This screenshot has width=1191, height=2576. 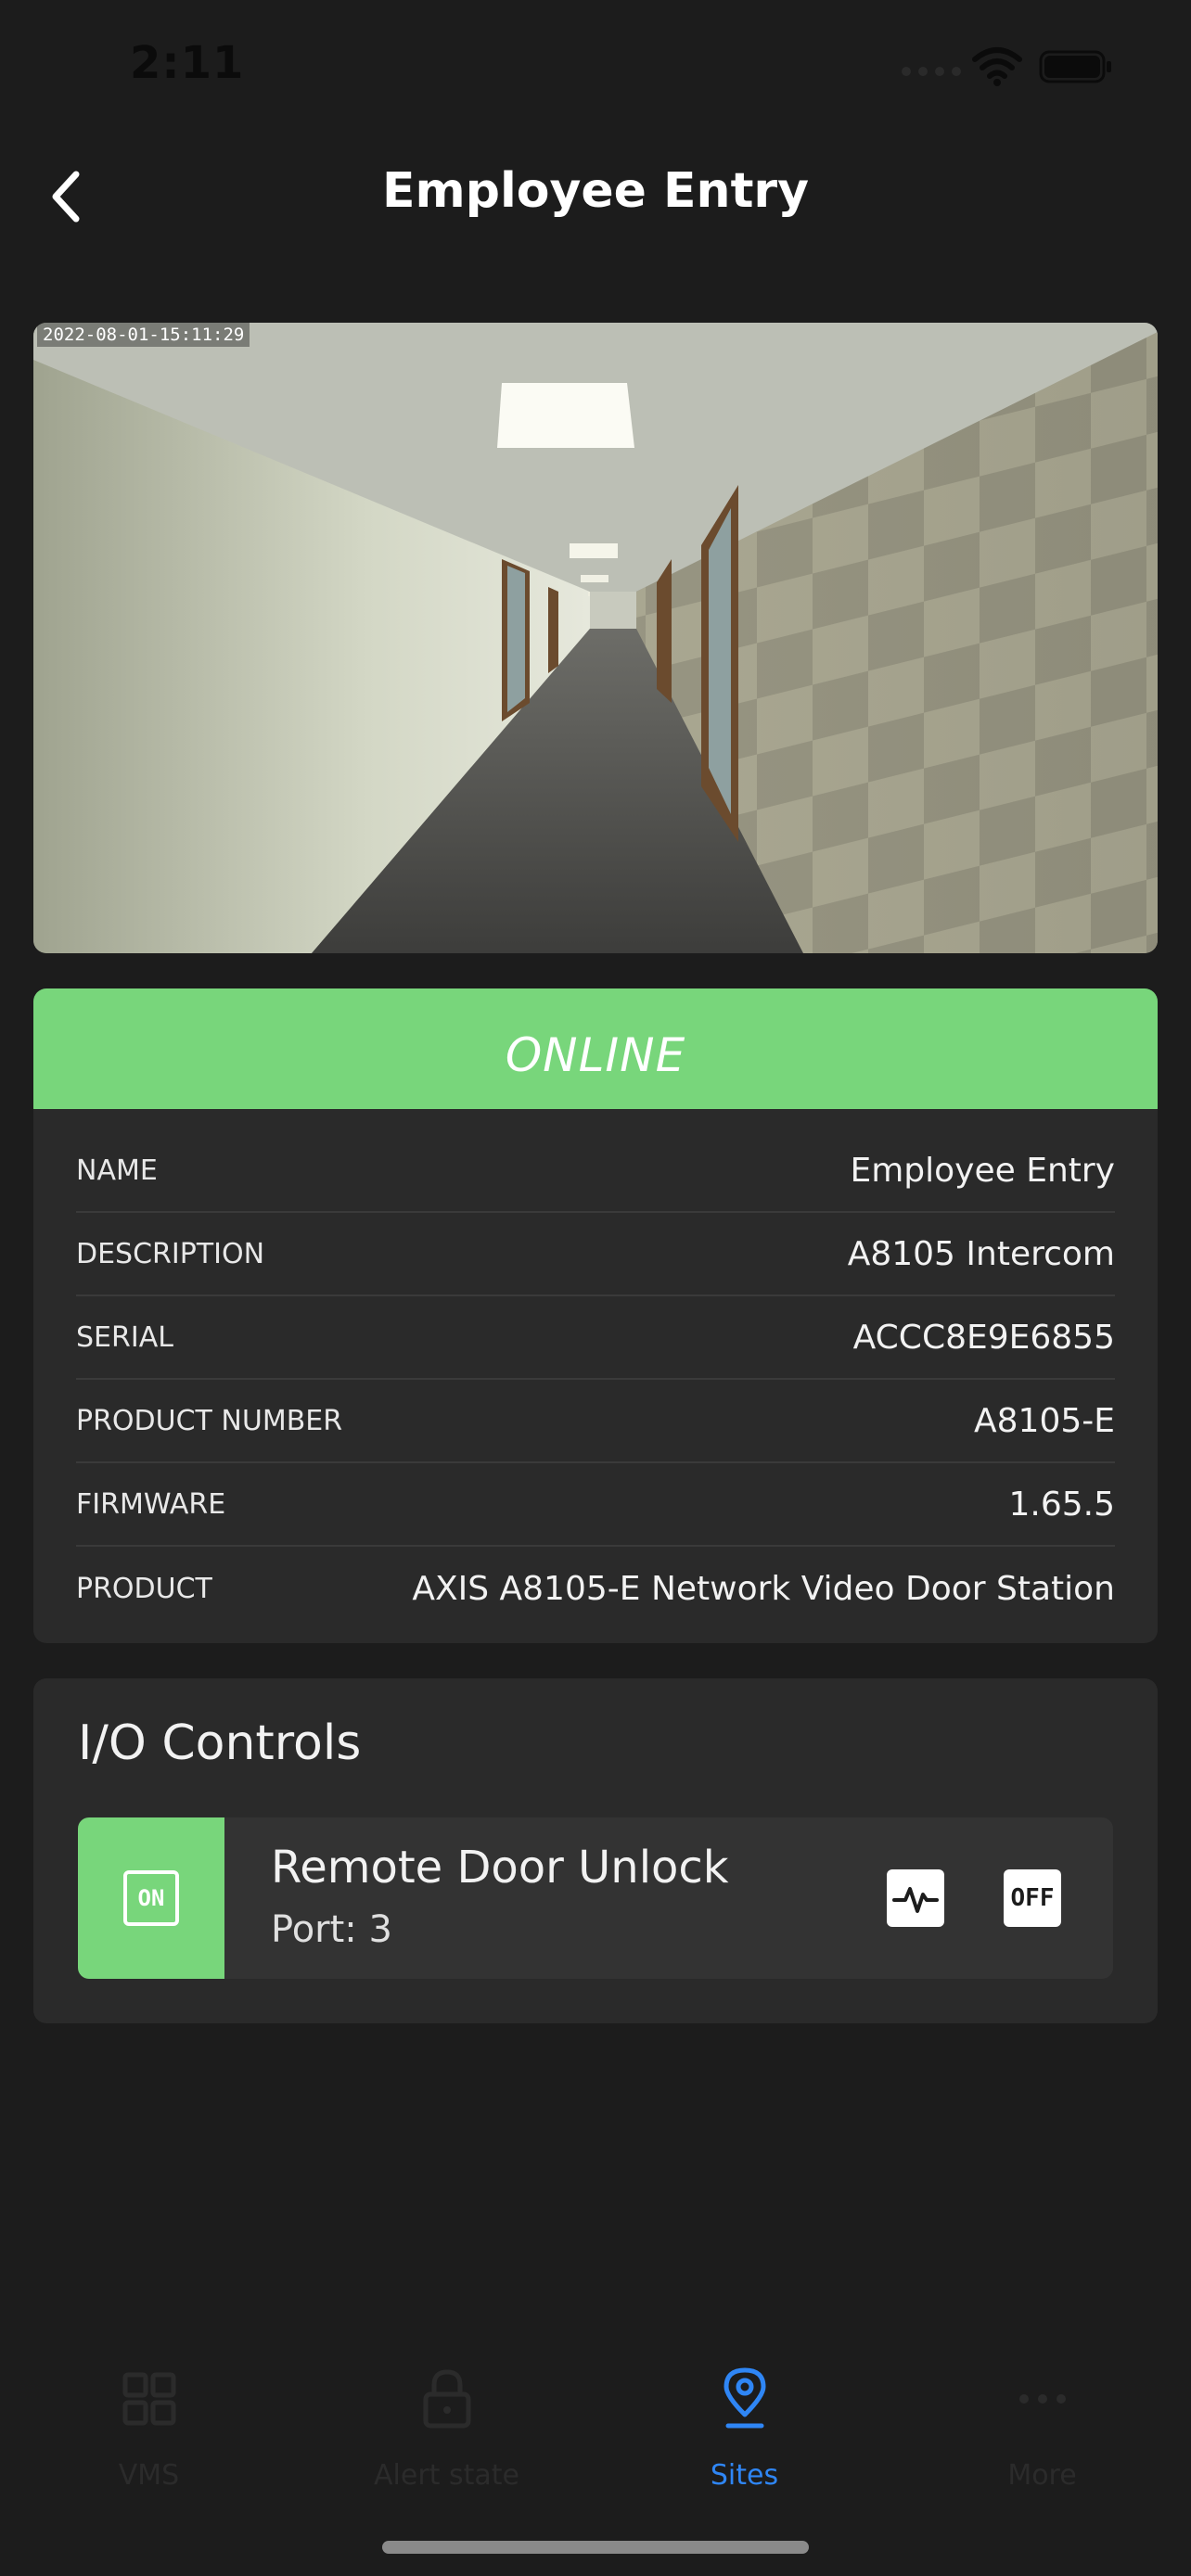 I want to click on tab-more: More, so click(x=1042, y=2414).